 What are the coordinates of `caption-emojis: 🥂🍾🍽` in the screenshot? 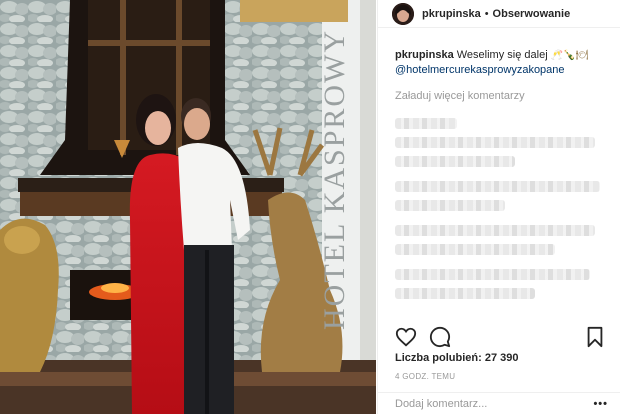 It's located at (569, 55).